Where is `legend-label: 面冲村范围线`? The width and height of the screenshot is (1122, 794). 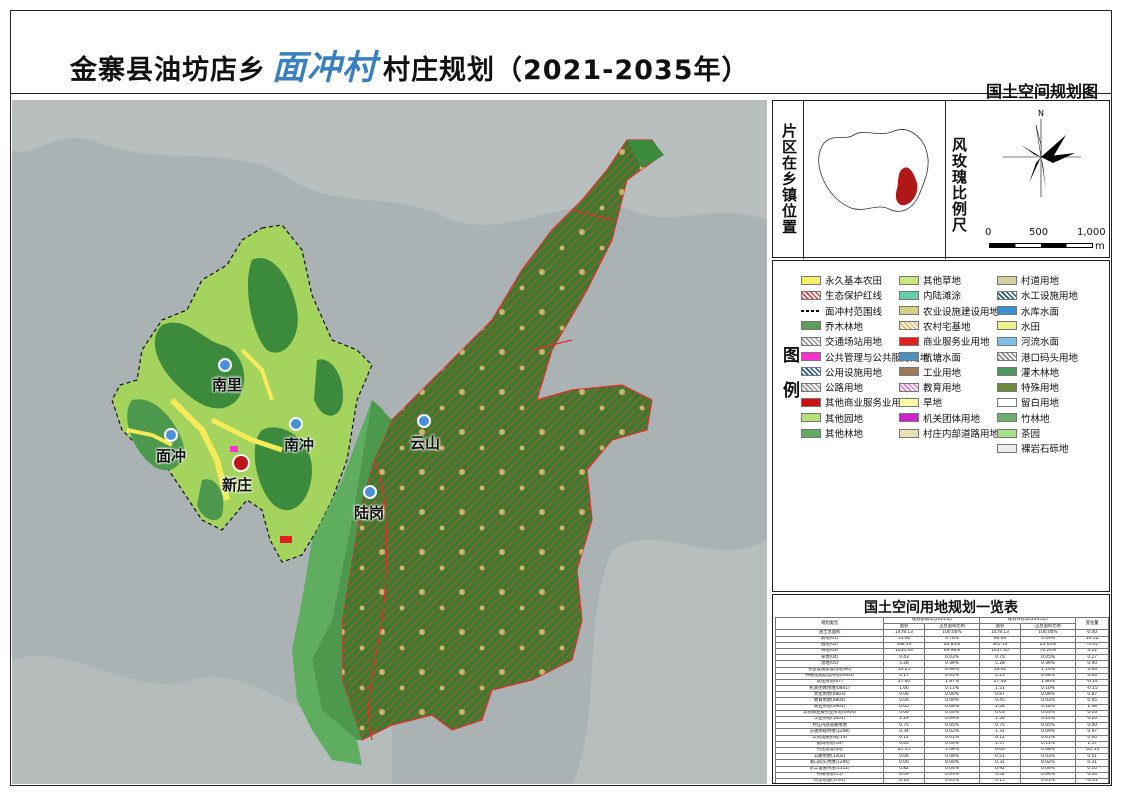
legend-label: 面冲村范围线 is located at coordinates (854, 312).